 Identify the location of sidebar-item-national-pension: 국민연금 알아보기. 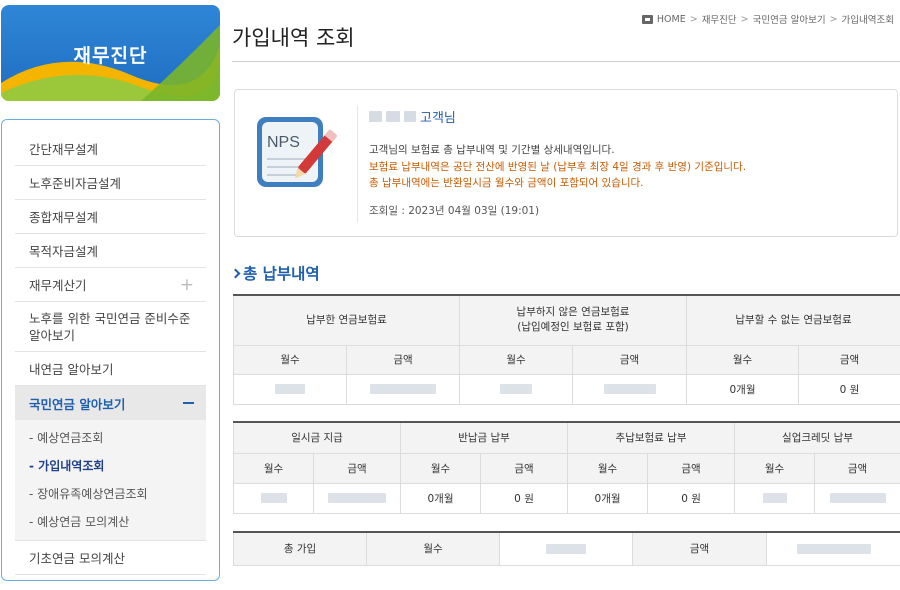
(110, 403).